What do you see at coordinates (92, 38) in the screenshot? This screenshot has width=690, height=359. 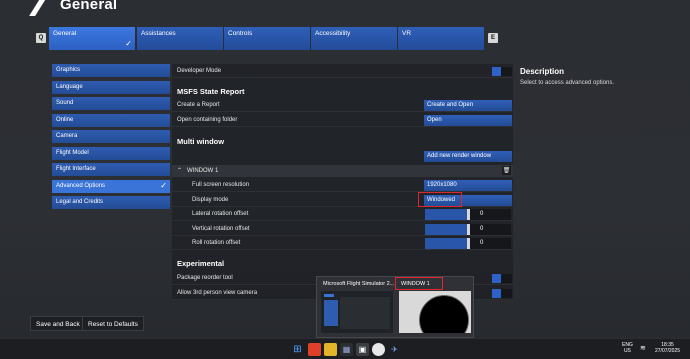 I see `tab-general: General ✓` at bounding box center [92, 38].